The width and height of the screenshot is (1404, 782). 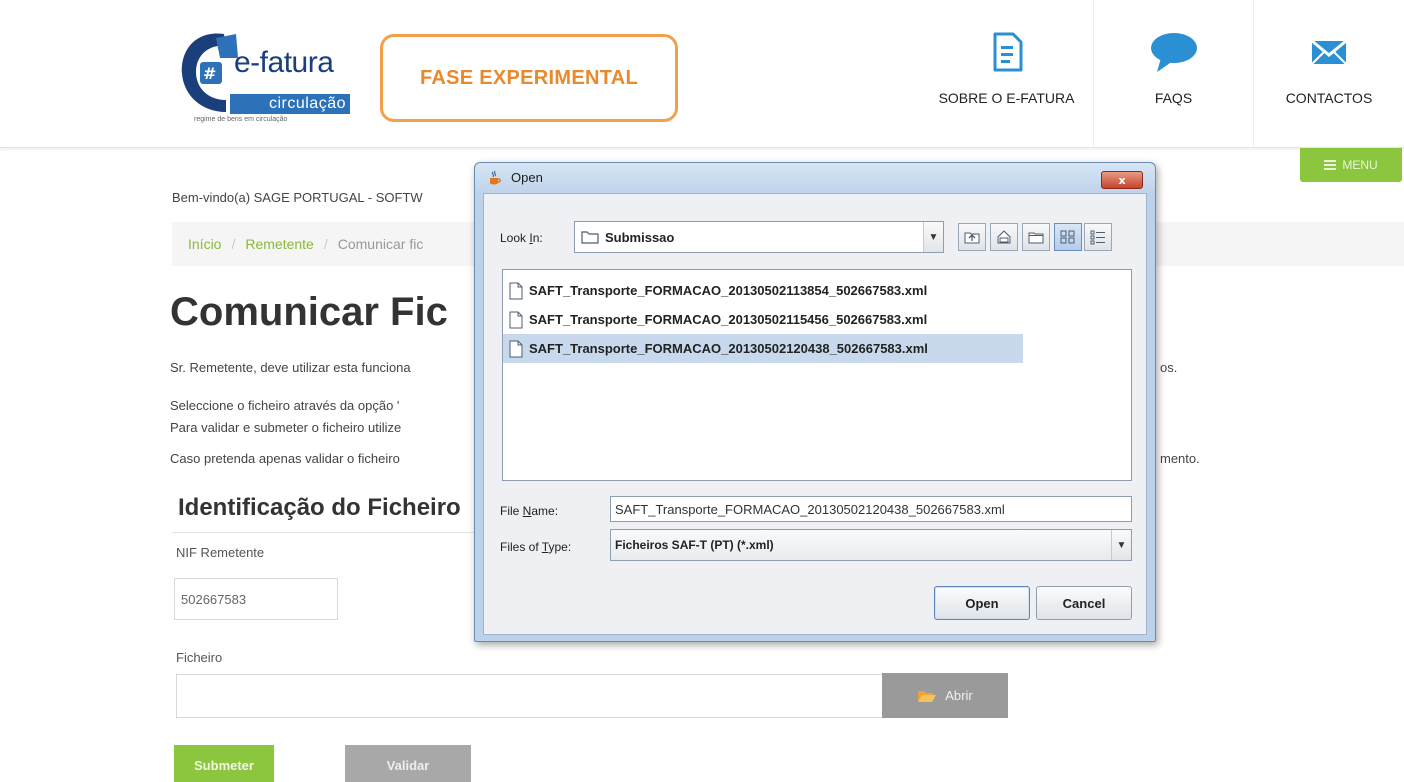 What do you see at coordinates (204, 244) in the screenshot?
I see `breadcrumb-inicio: Início` at bounding box center [204, 244].